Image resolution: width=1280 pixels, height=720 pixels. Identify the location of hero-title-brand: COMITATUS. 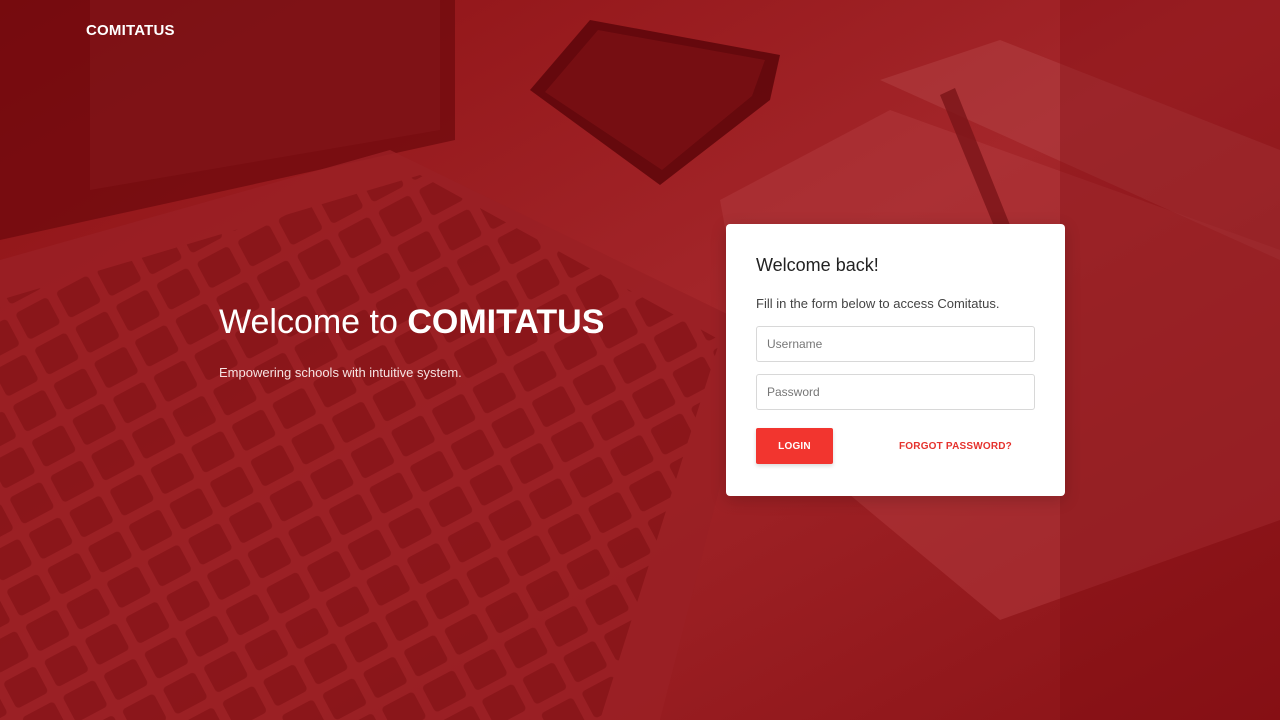
(506, 322).